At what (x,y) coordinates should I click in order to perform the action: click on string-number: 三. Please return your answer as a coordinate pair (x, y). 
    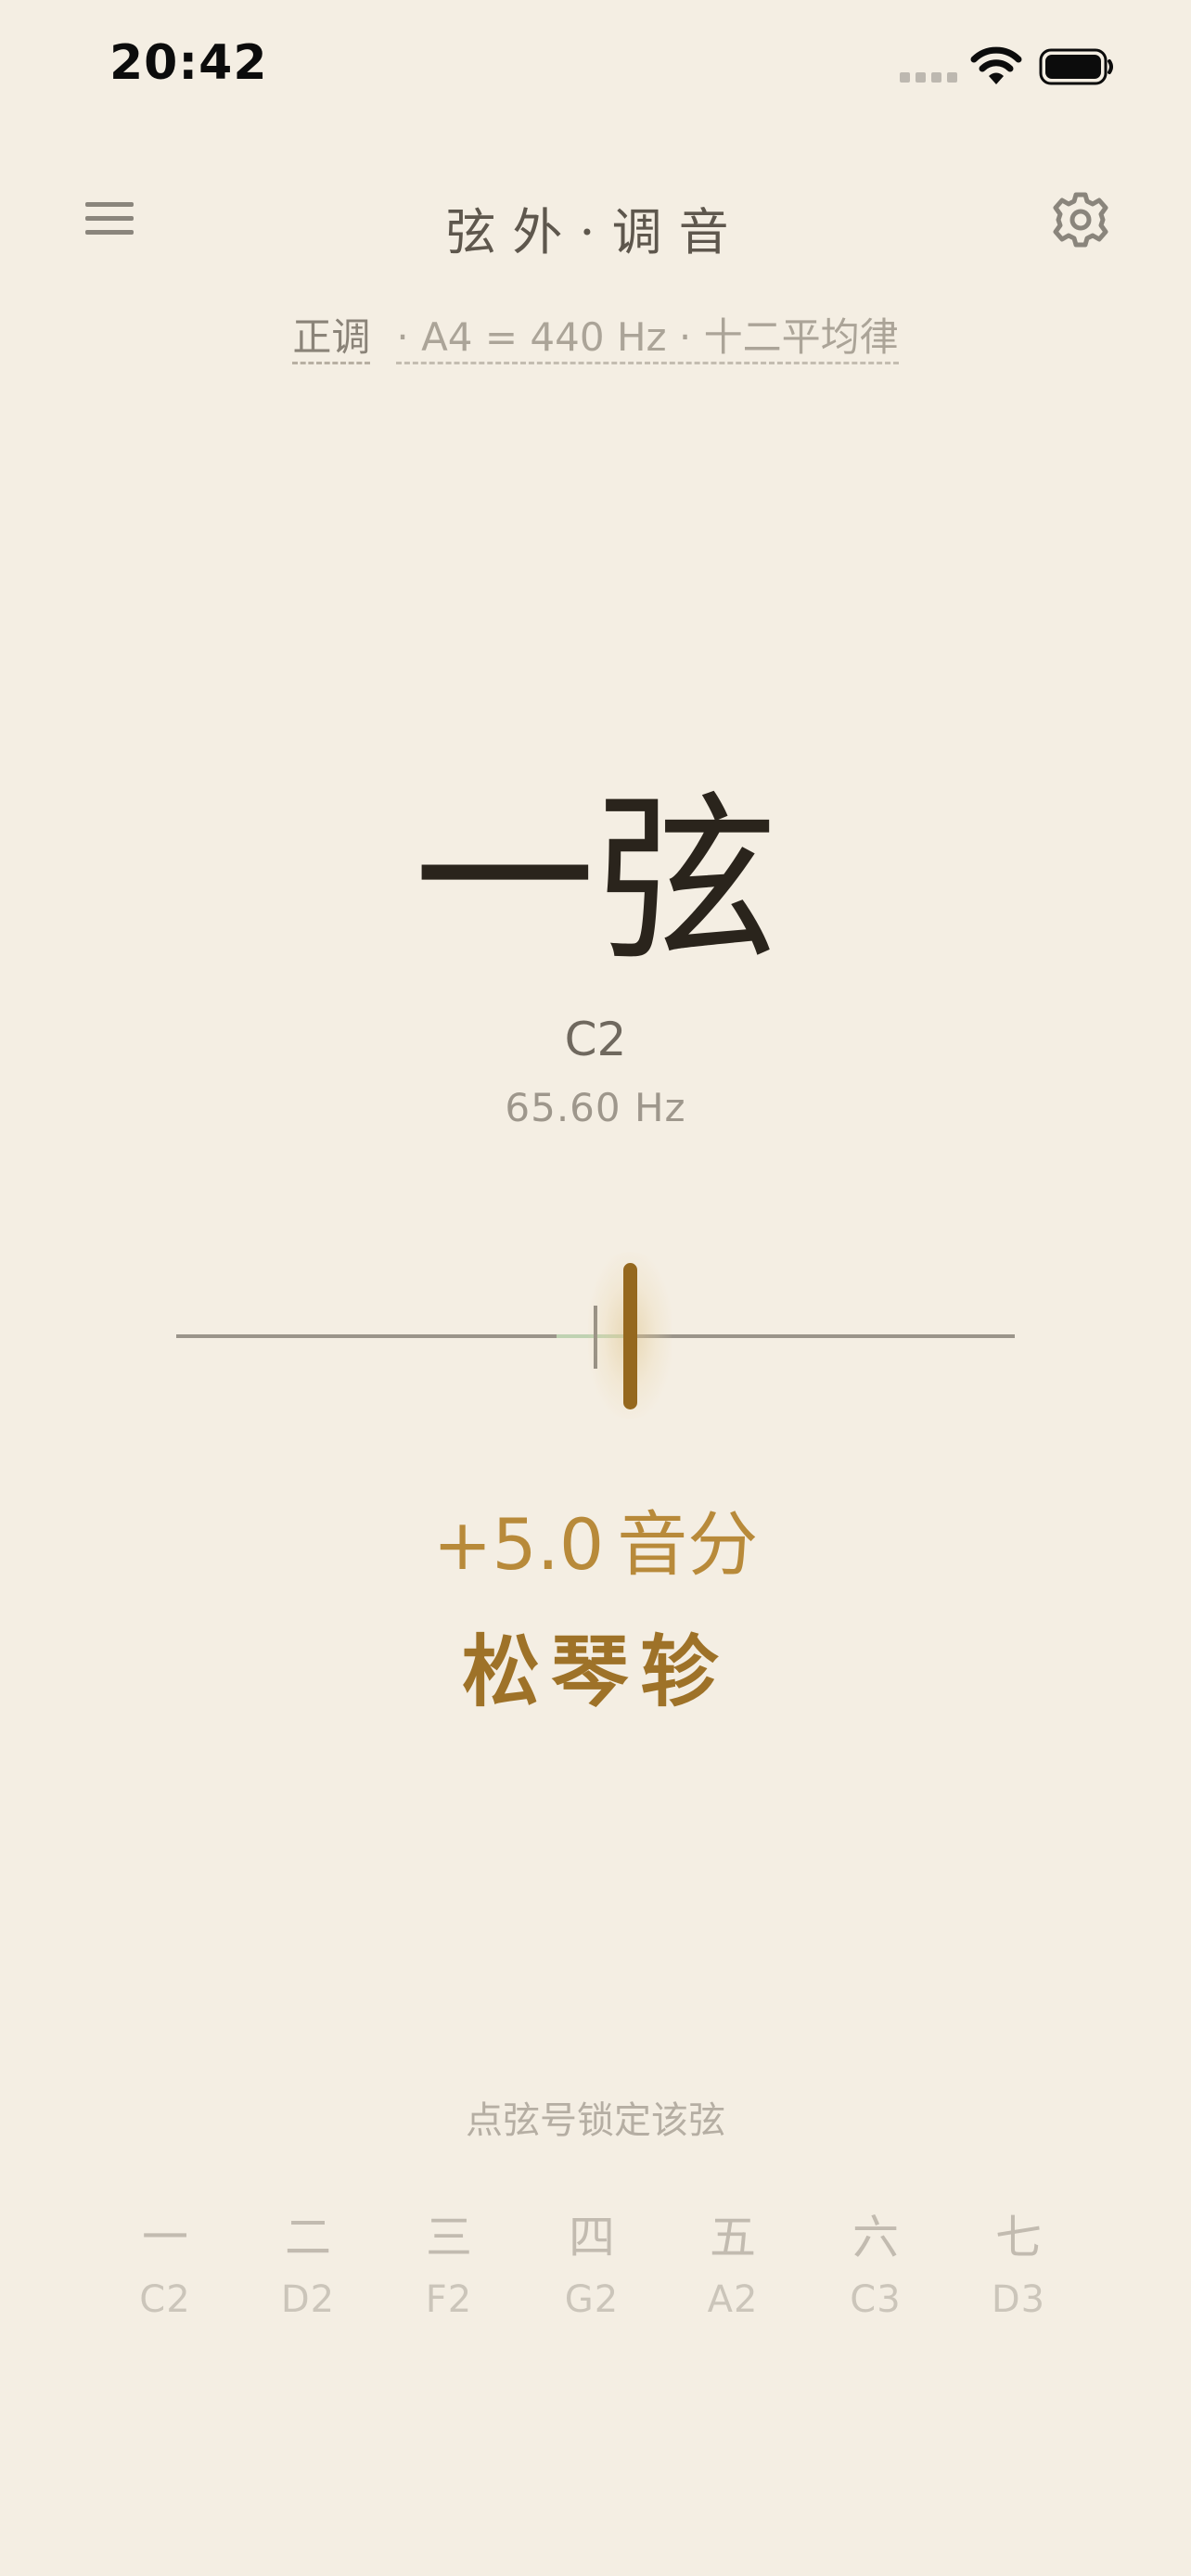
    Looking at the image, I should click on (449, 2237).